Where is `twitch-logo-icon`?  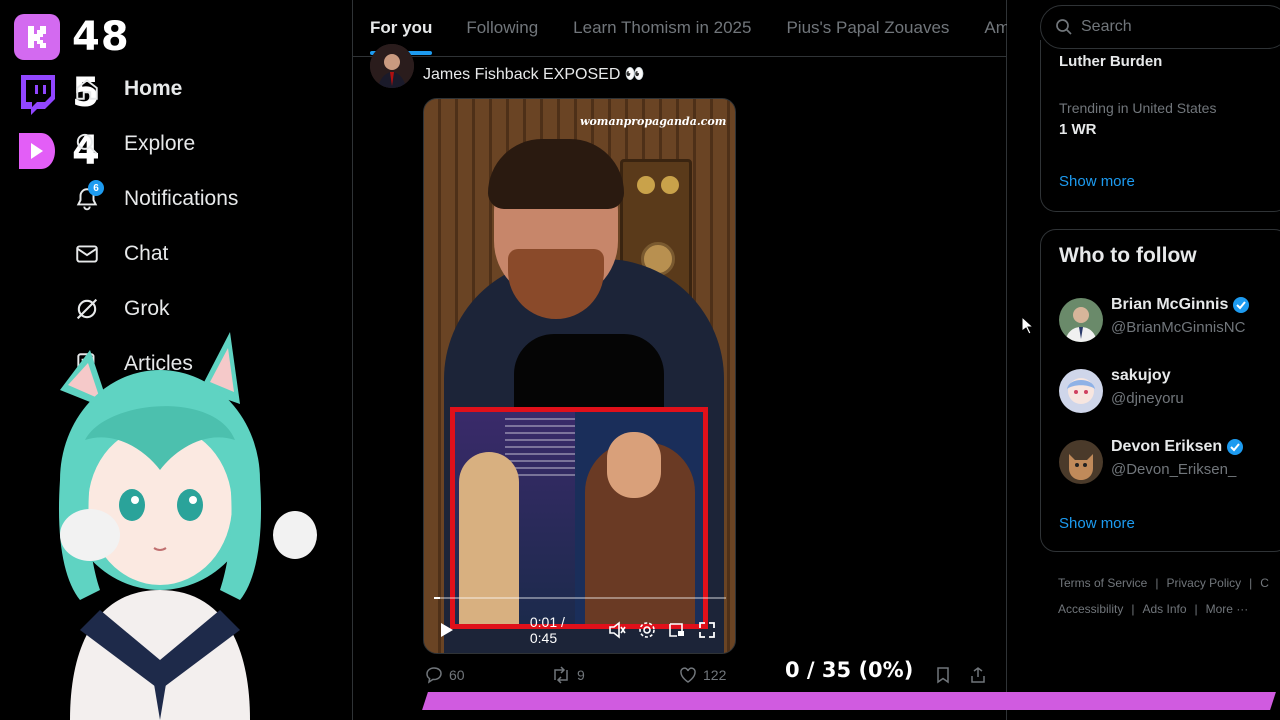
twitch-logo-icon is located at coordinates (37, 93).